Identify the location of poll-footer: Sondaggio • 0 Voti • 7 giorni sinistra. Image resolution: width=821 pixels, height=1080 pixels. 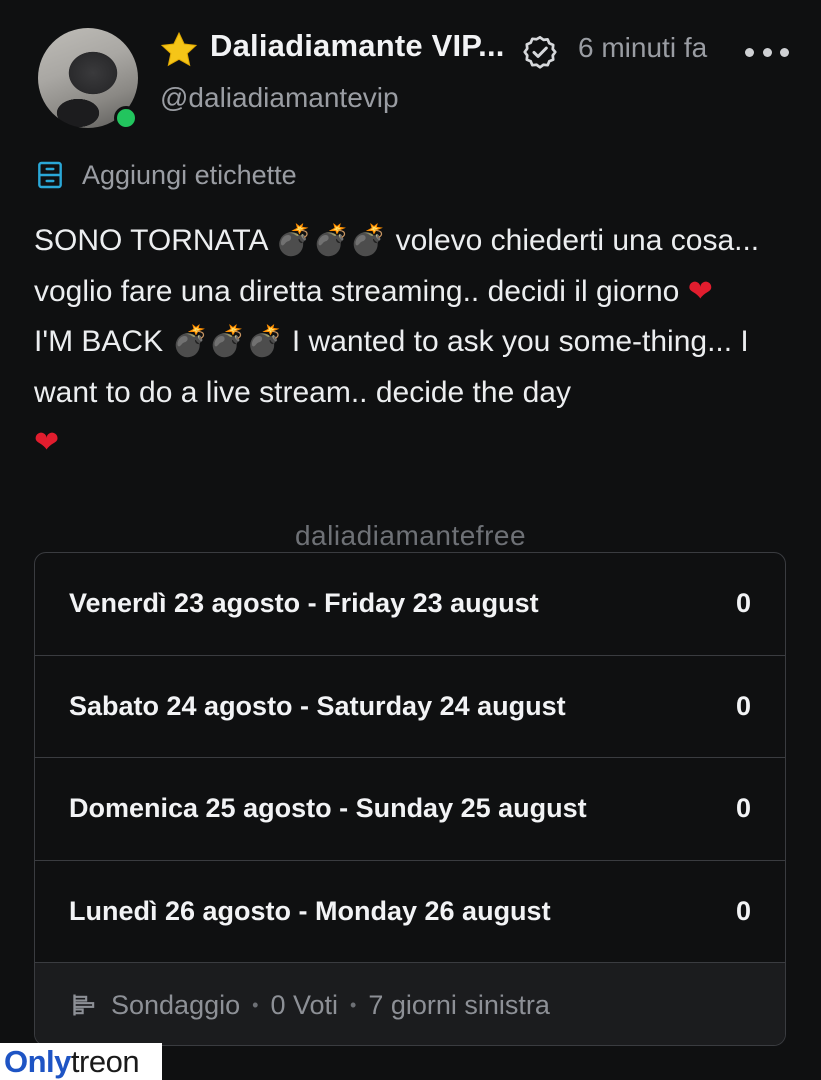
(410, 1004).